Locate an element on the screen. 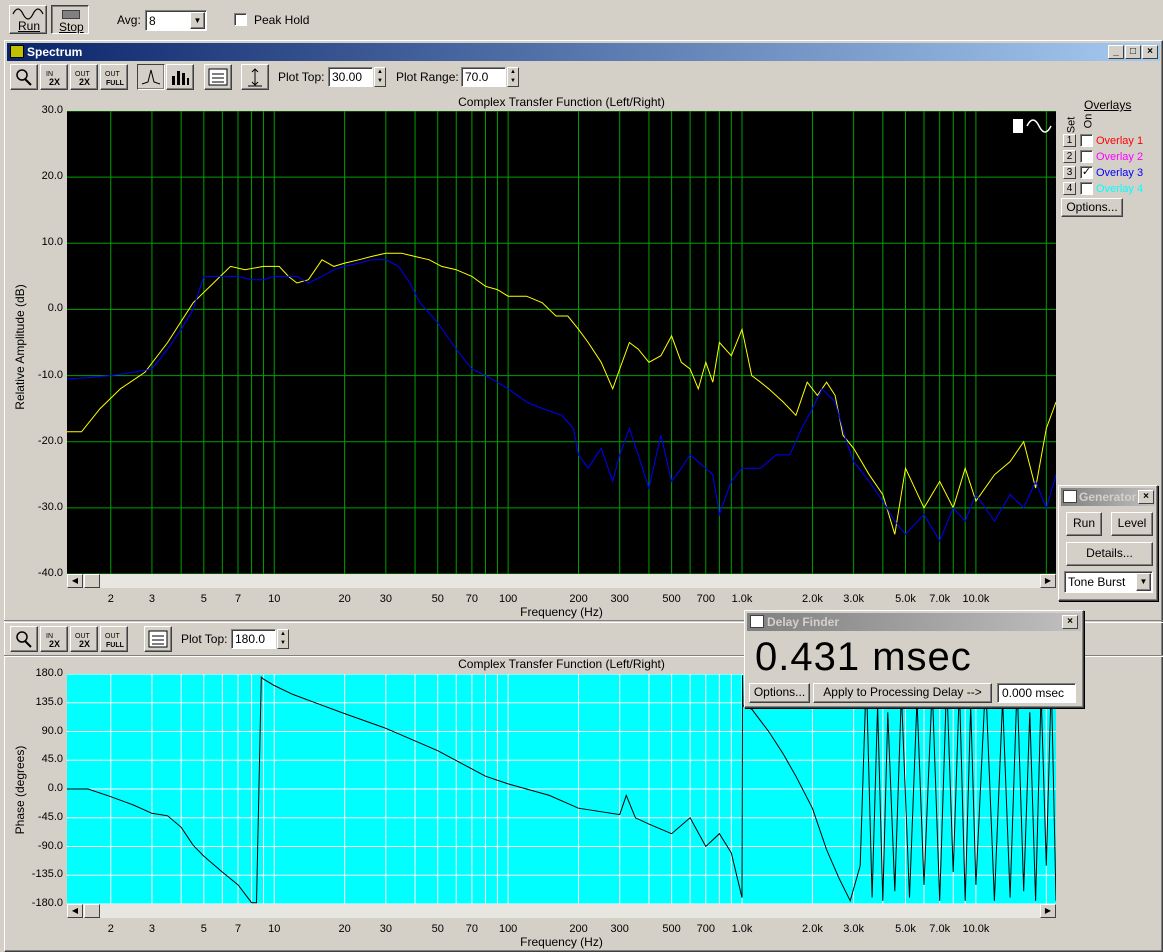 The image size is (1163, 952). y-tick-label: -20.0 is located at coordinates (50, 440).